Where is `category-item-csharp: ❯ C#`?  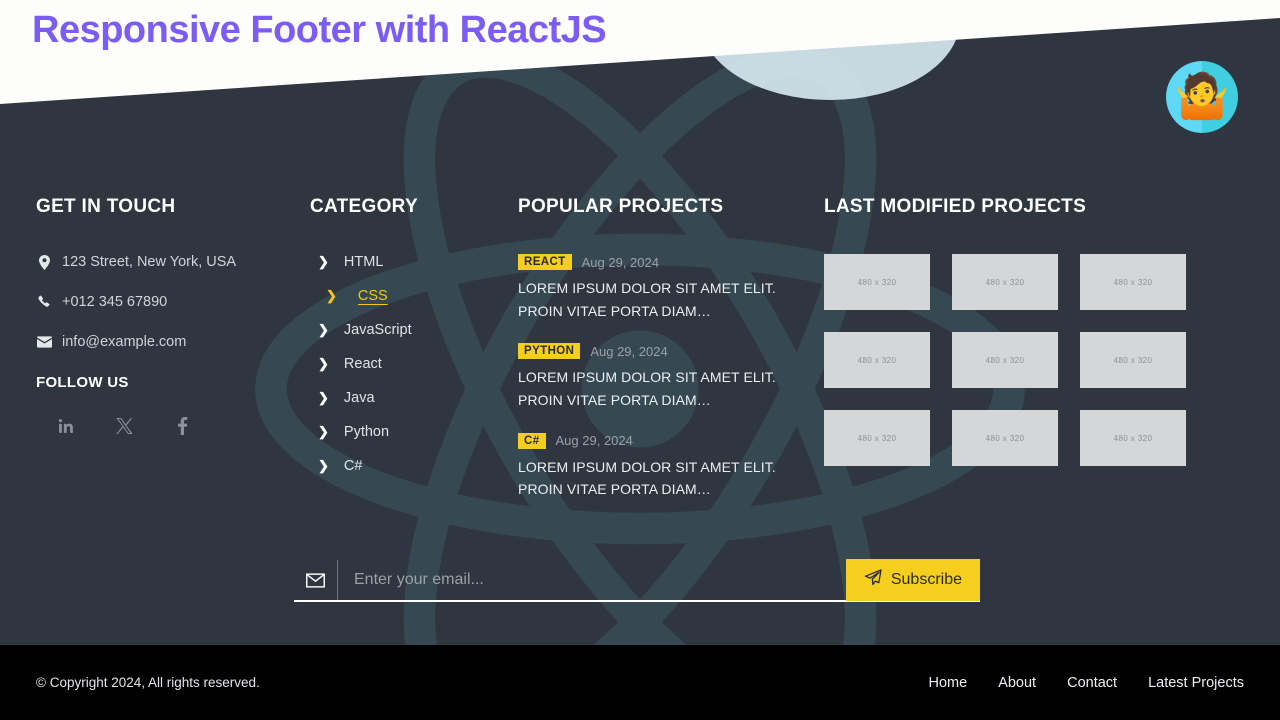
category-item-csharp: ❯ C# is located at coordinates (407, 466).